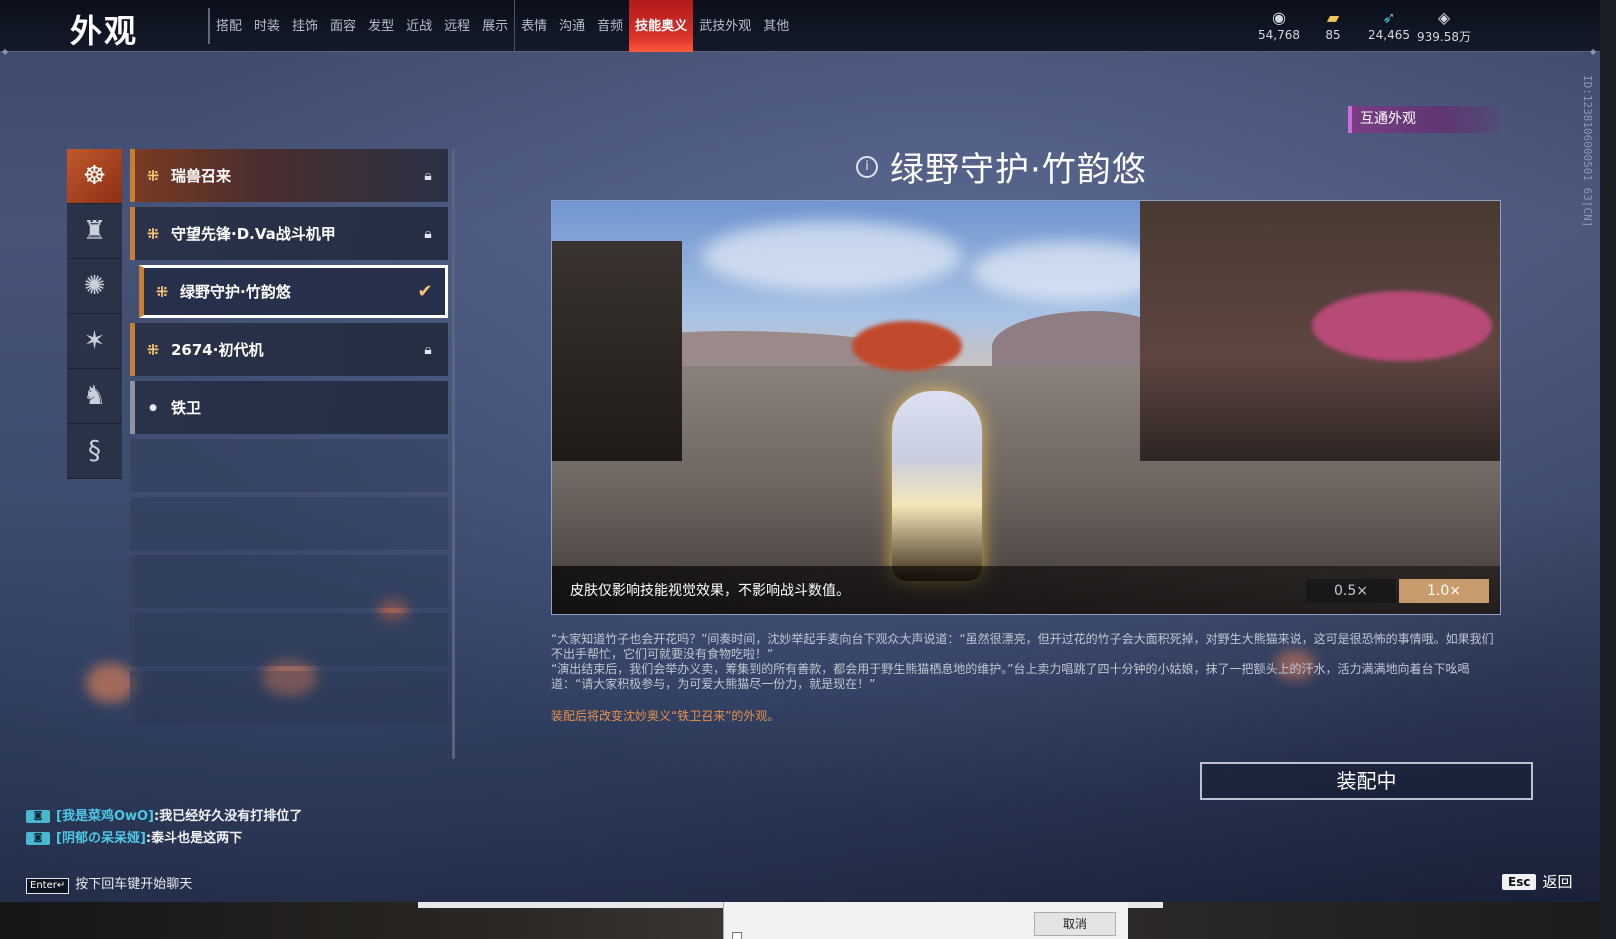 The height and width of the screenshot is (939, 1616). Describe the element at coordinates (1389, 35) in the screenshot. I see `currency-value: 24,465` at that location.